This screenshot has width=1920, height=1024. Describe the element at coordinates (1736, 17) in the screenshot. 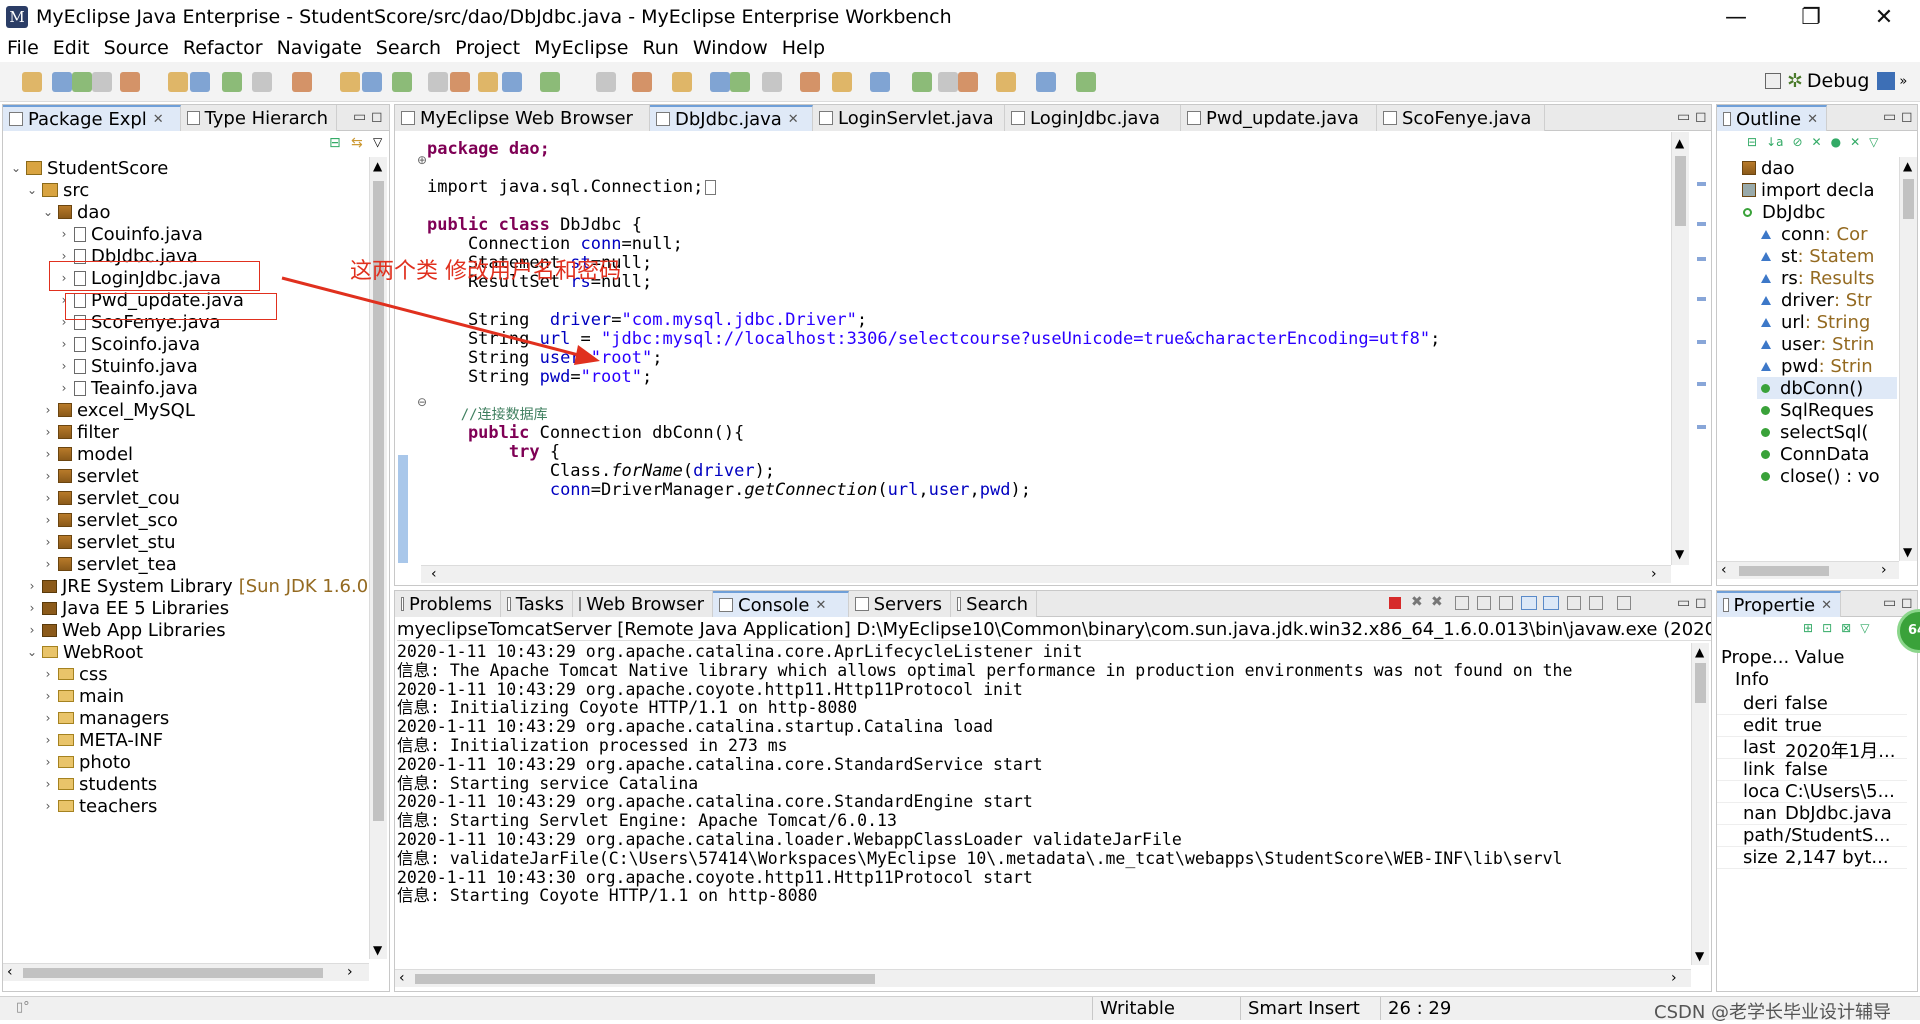

I see `minimize-button: —` at that location.